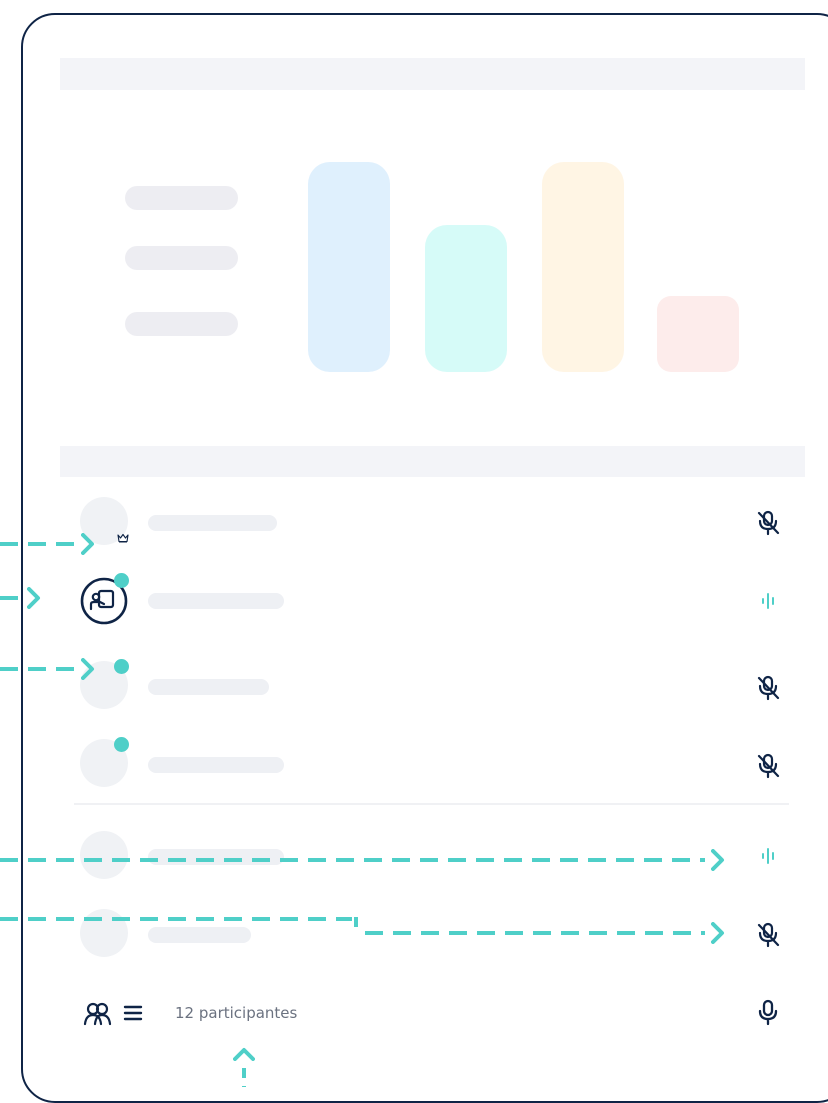 Image resolution: width=828 pixels, height=1103 pixels. What do you see at coordinates (356, 925) in the screenshot?
I see `annotation-arrow-muted-step` at bounding box center [356, 925].